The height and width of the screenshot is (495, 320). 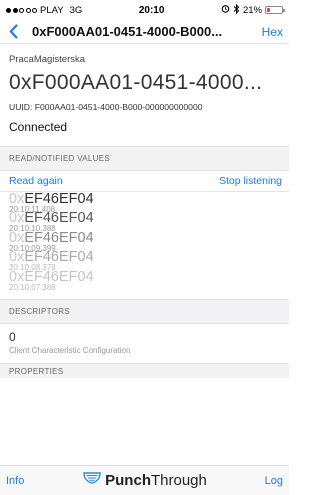 What do you see at coordinates (36, 181) in the screenshot?
I see `read-again-button: Read again` at bounding box center [36, 181].